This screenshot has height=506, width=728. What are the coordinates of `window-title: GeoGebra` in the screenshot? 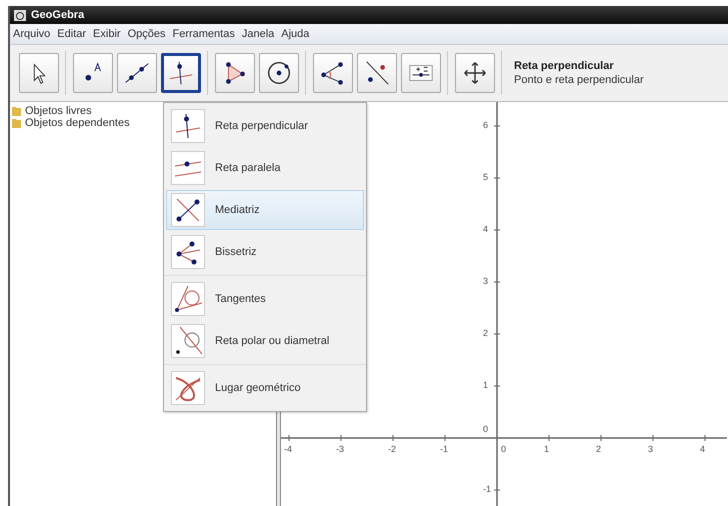 It's located at (57, 15).